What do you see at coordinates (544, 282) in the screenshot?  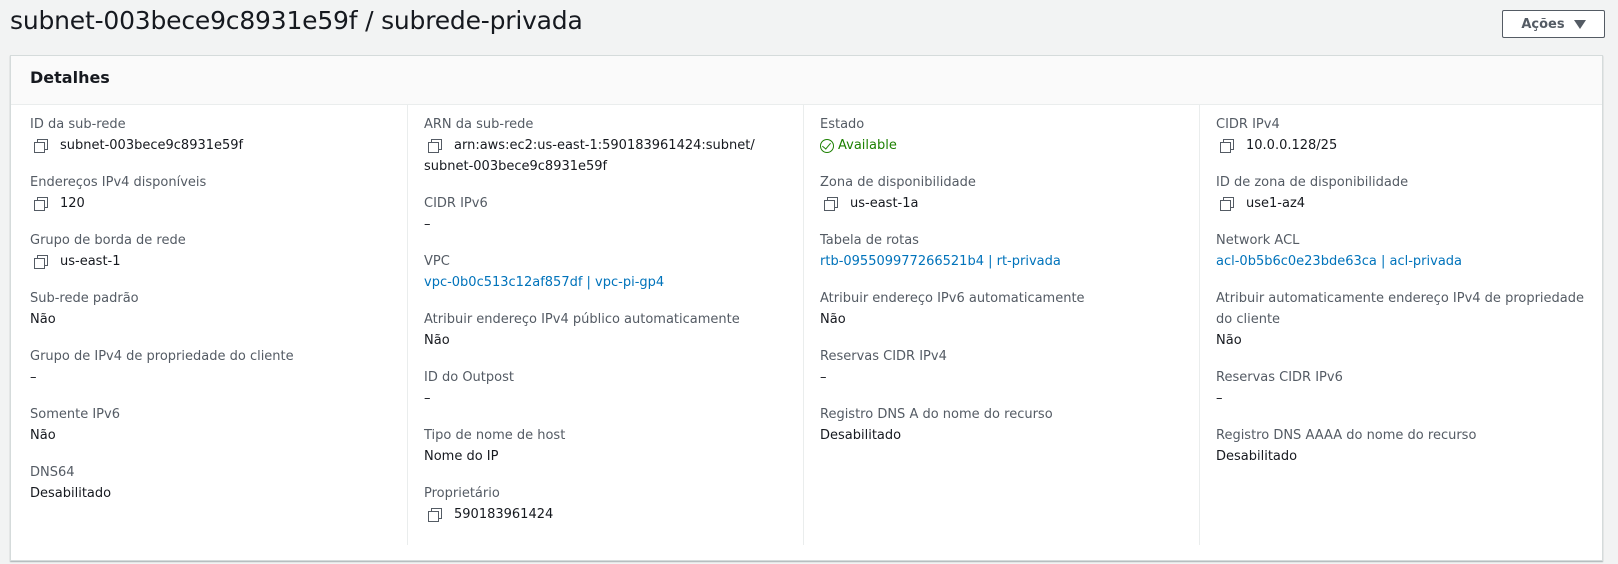 I see `vpc-link: vpc-0b0c513c12af857df | vpc-pi-gp4` at bounding box center [544, 282].